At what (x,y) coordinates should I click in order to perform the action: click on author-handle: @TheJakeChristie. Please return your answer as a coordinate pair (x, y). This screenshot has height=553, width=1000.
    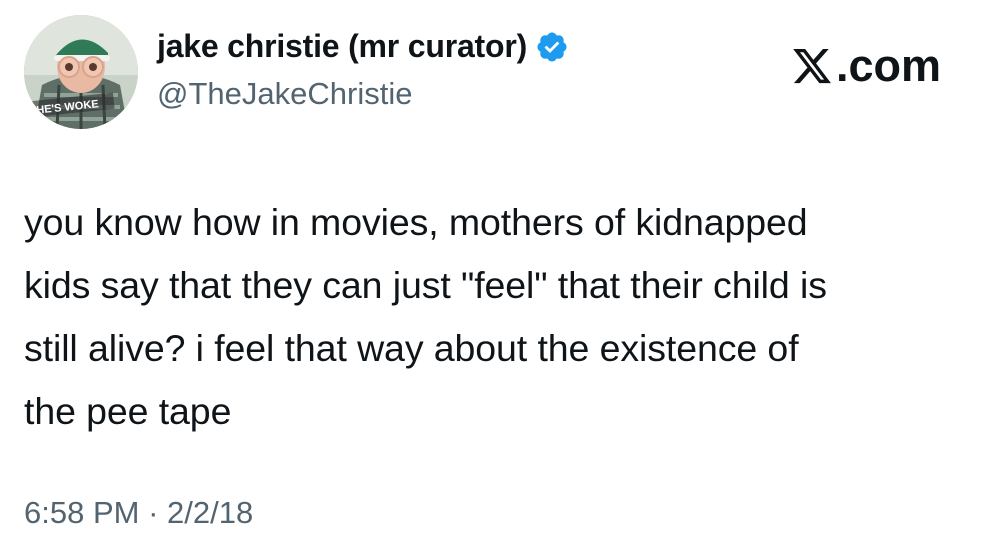
    Looking at the image, I should click on (284, 94).